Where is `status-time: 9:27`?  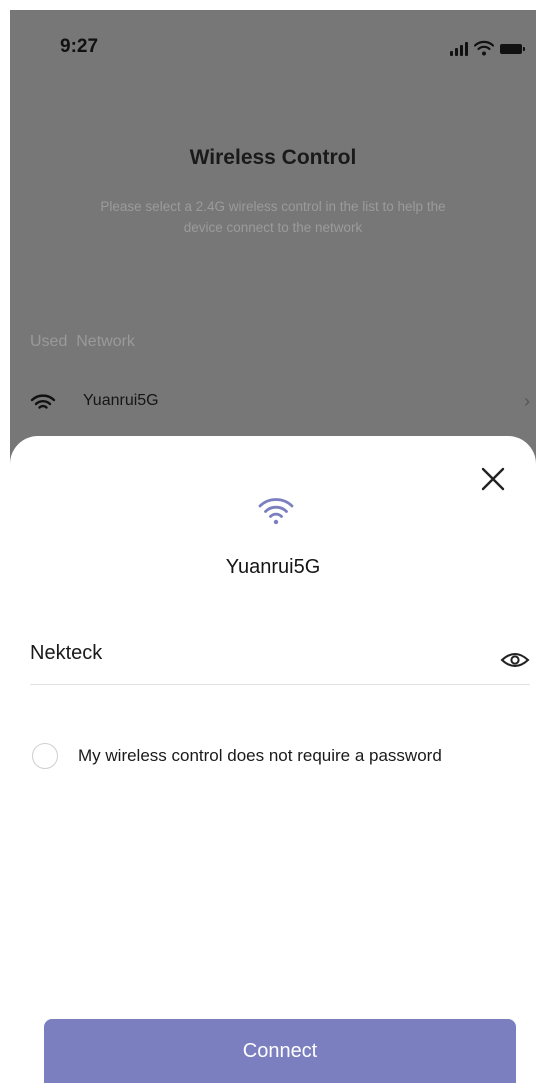
status-time: 9:27 is located at coordinates (79, 46).